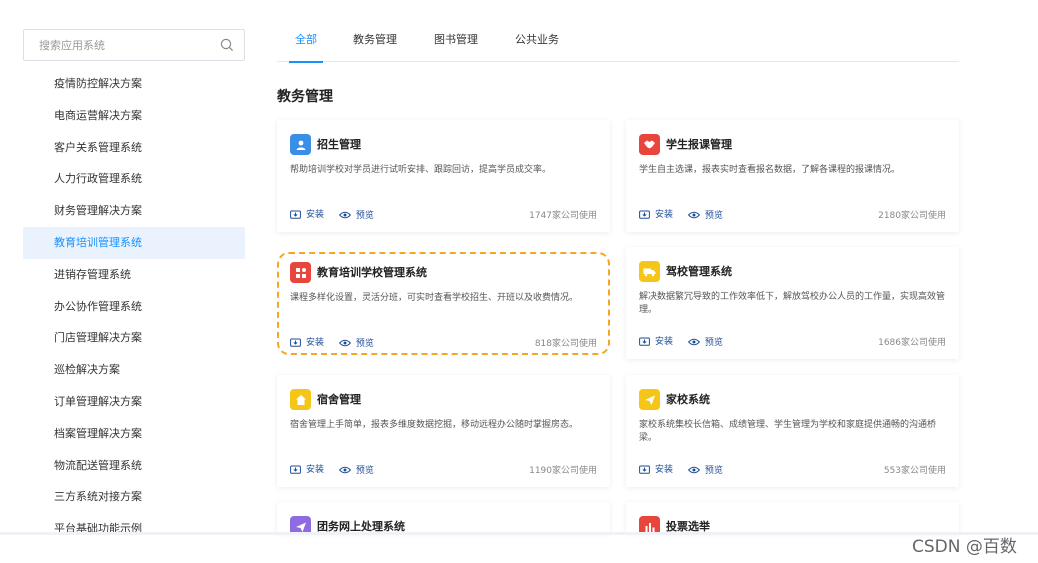  Describe the element at coordinates (375, 43) in the screenshot. I see `tab-academic: 教务管理` at that location.